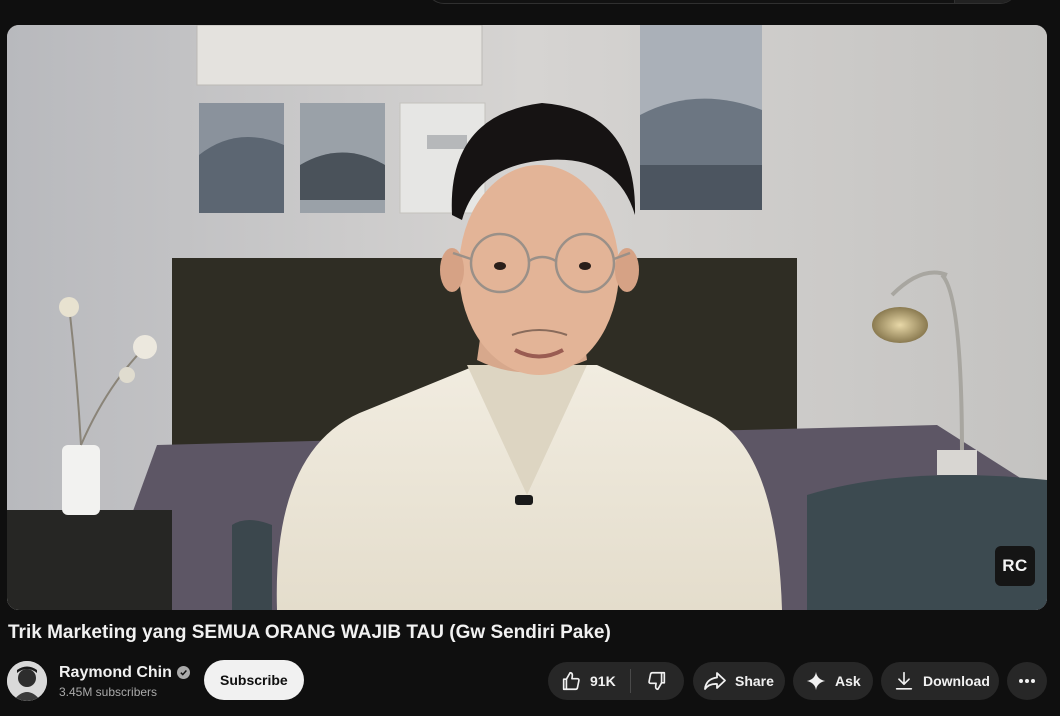 This screenshot has height=716, width=1060. What do you see at coordinates (183, 672) in the screenshot?
I see `check-circle-icon` at bounding box center [183, 672].